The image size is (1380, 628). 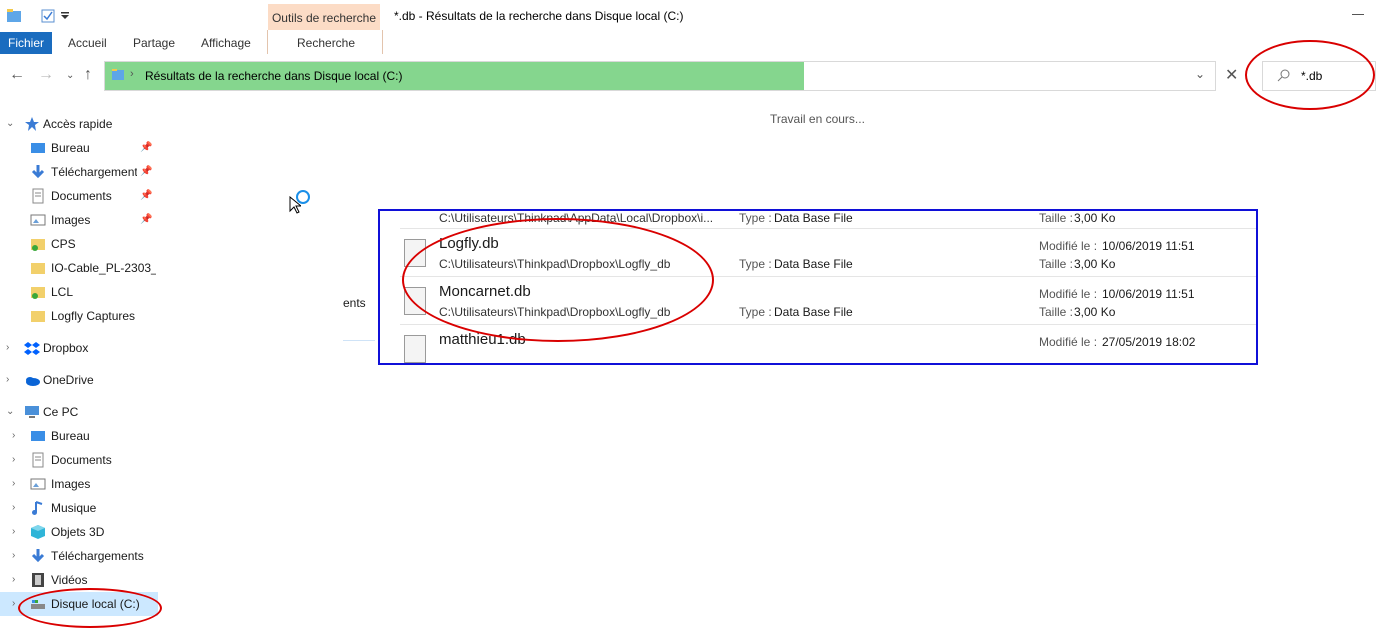 I want to click on sidebar-item-logfly-captures: Logfly Captures, so click(x=93, y=316).